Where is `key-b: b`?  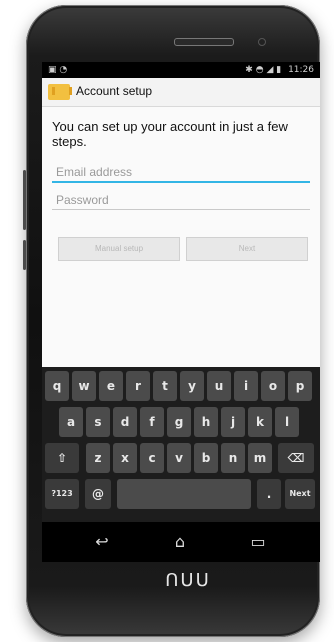 key-b: b is located at coordinates (206, 458).